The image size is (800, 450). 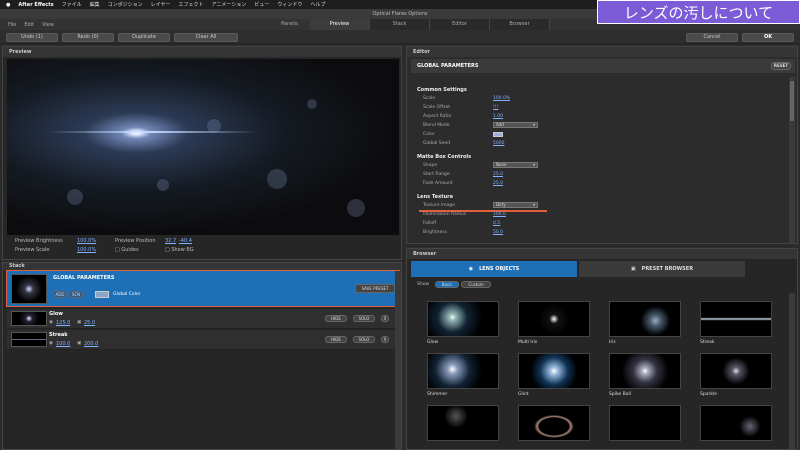 I want to click on streak-delete-button: X, so click(x=385, y=339).